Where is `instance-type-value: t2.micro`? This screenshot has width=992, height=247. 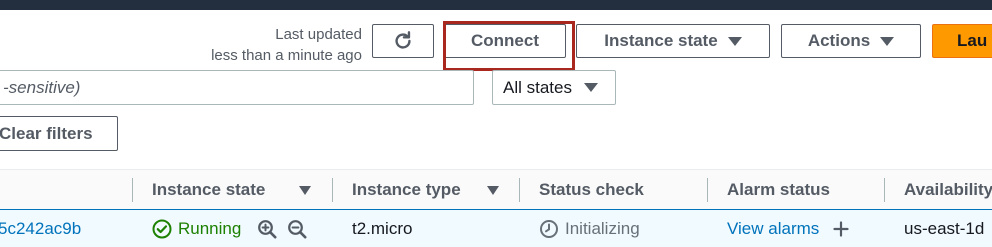
instance-type-value: t2.micro is located at coordinates (382, 228).